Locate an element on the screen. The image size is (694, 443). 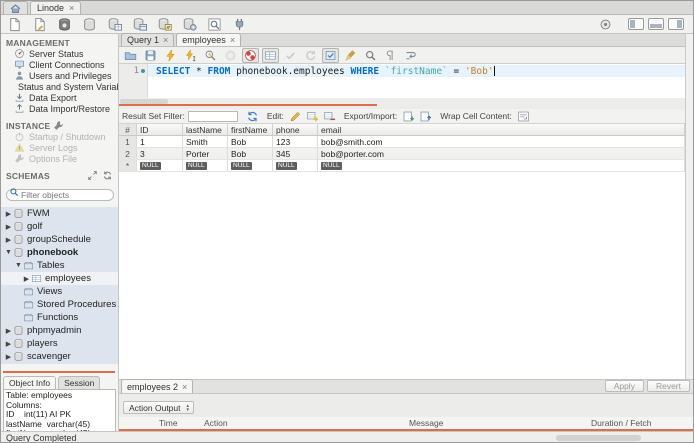
stop-on-error-toggle is located at coordinates (250, 55).